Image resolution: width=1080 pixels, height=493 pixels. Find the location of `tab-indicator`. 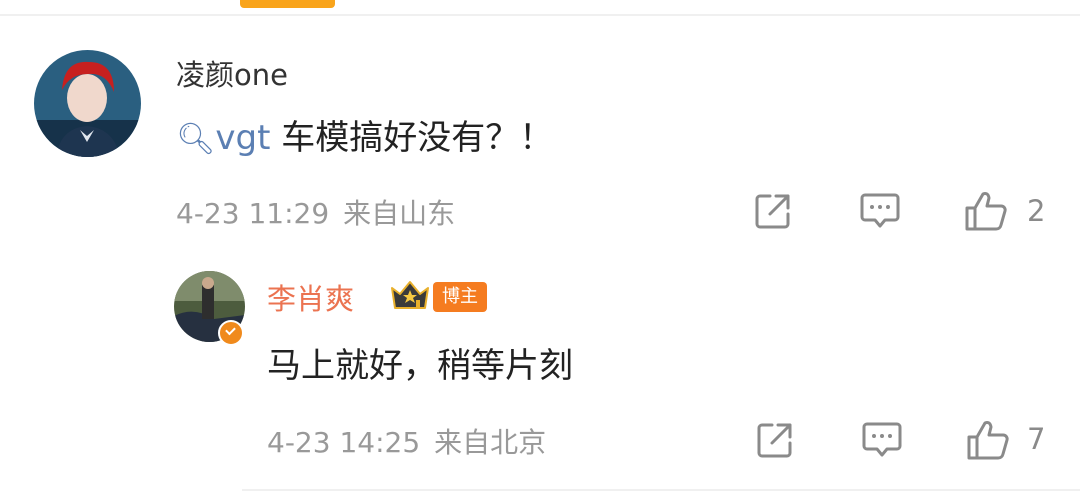

tab-indicator is located at coordinates (287, 4).